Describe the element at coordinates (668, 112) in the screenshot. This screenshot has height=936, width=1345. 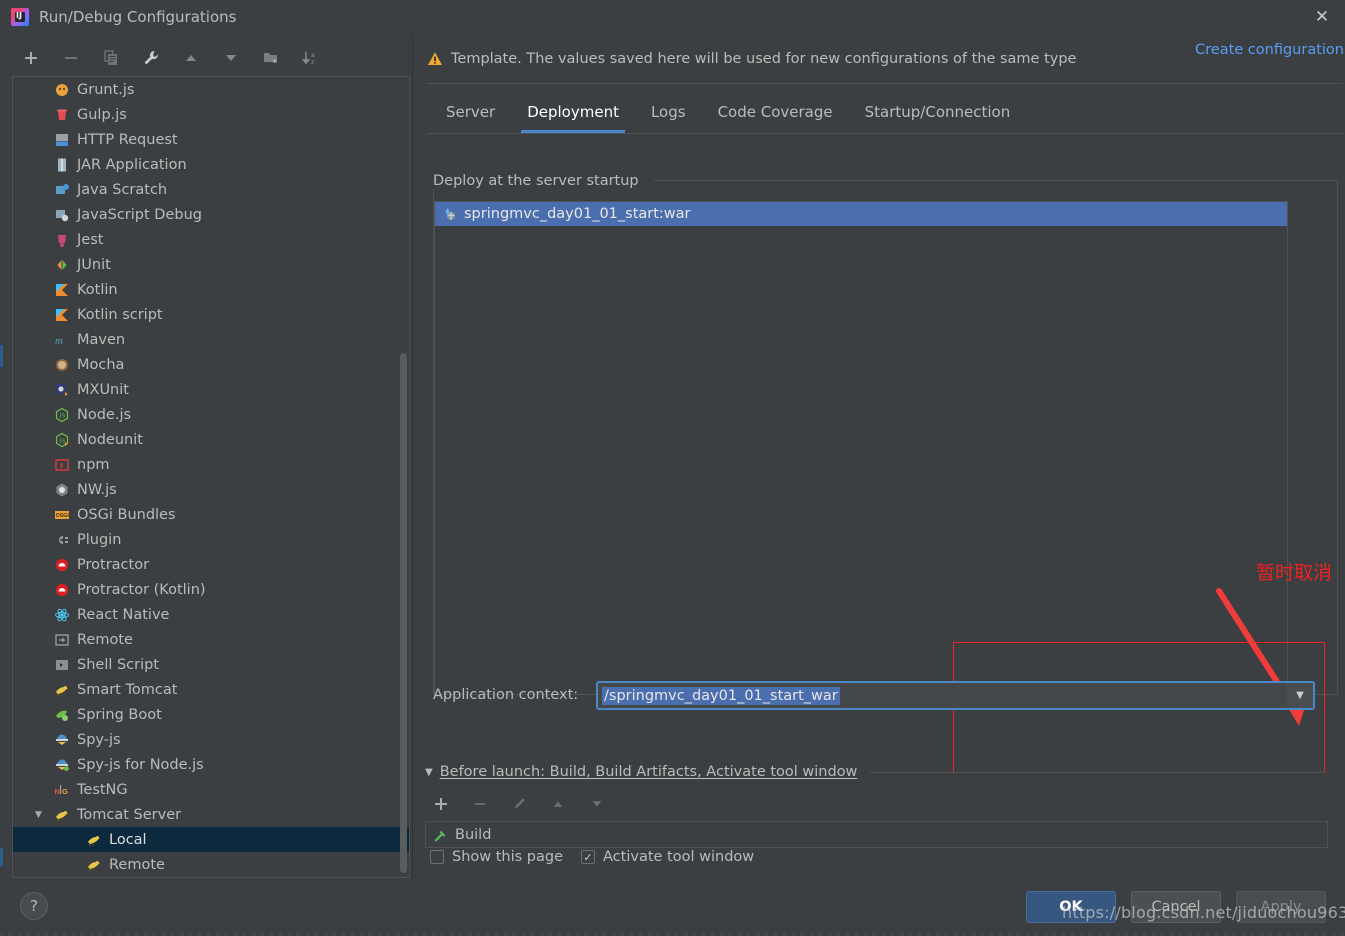
I see `tab-logs: Logs` at that location.